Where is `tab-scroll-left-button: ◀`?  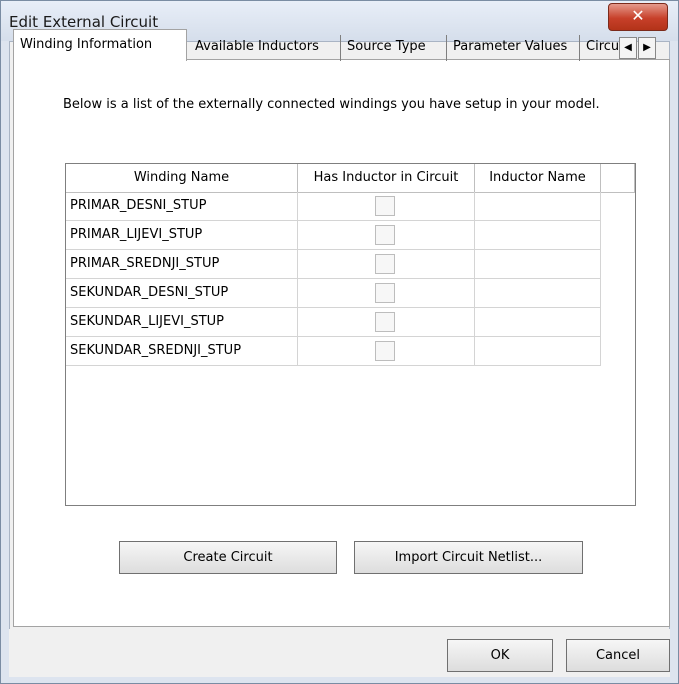 tab-scroll-left-button: ◀ is located at coordinates (628, 48).